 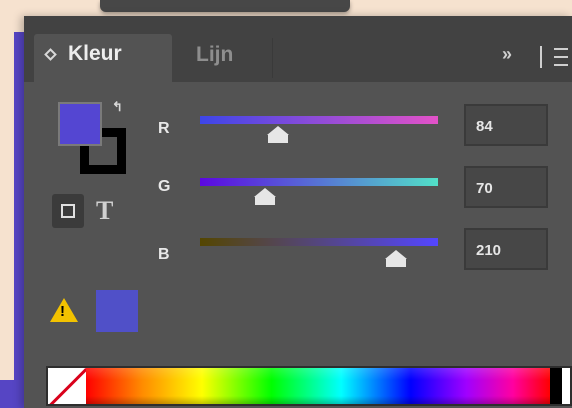 What do you see at coordinates (318, 386) in the screenshot?
I see `spectrum-gradient` at bounding box center [318, 386].